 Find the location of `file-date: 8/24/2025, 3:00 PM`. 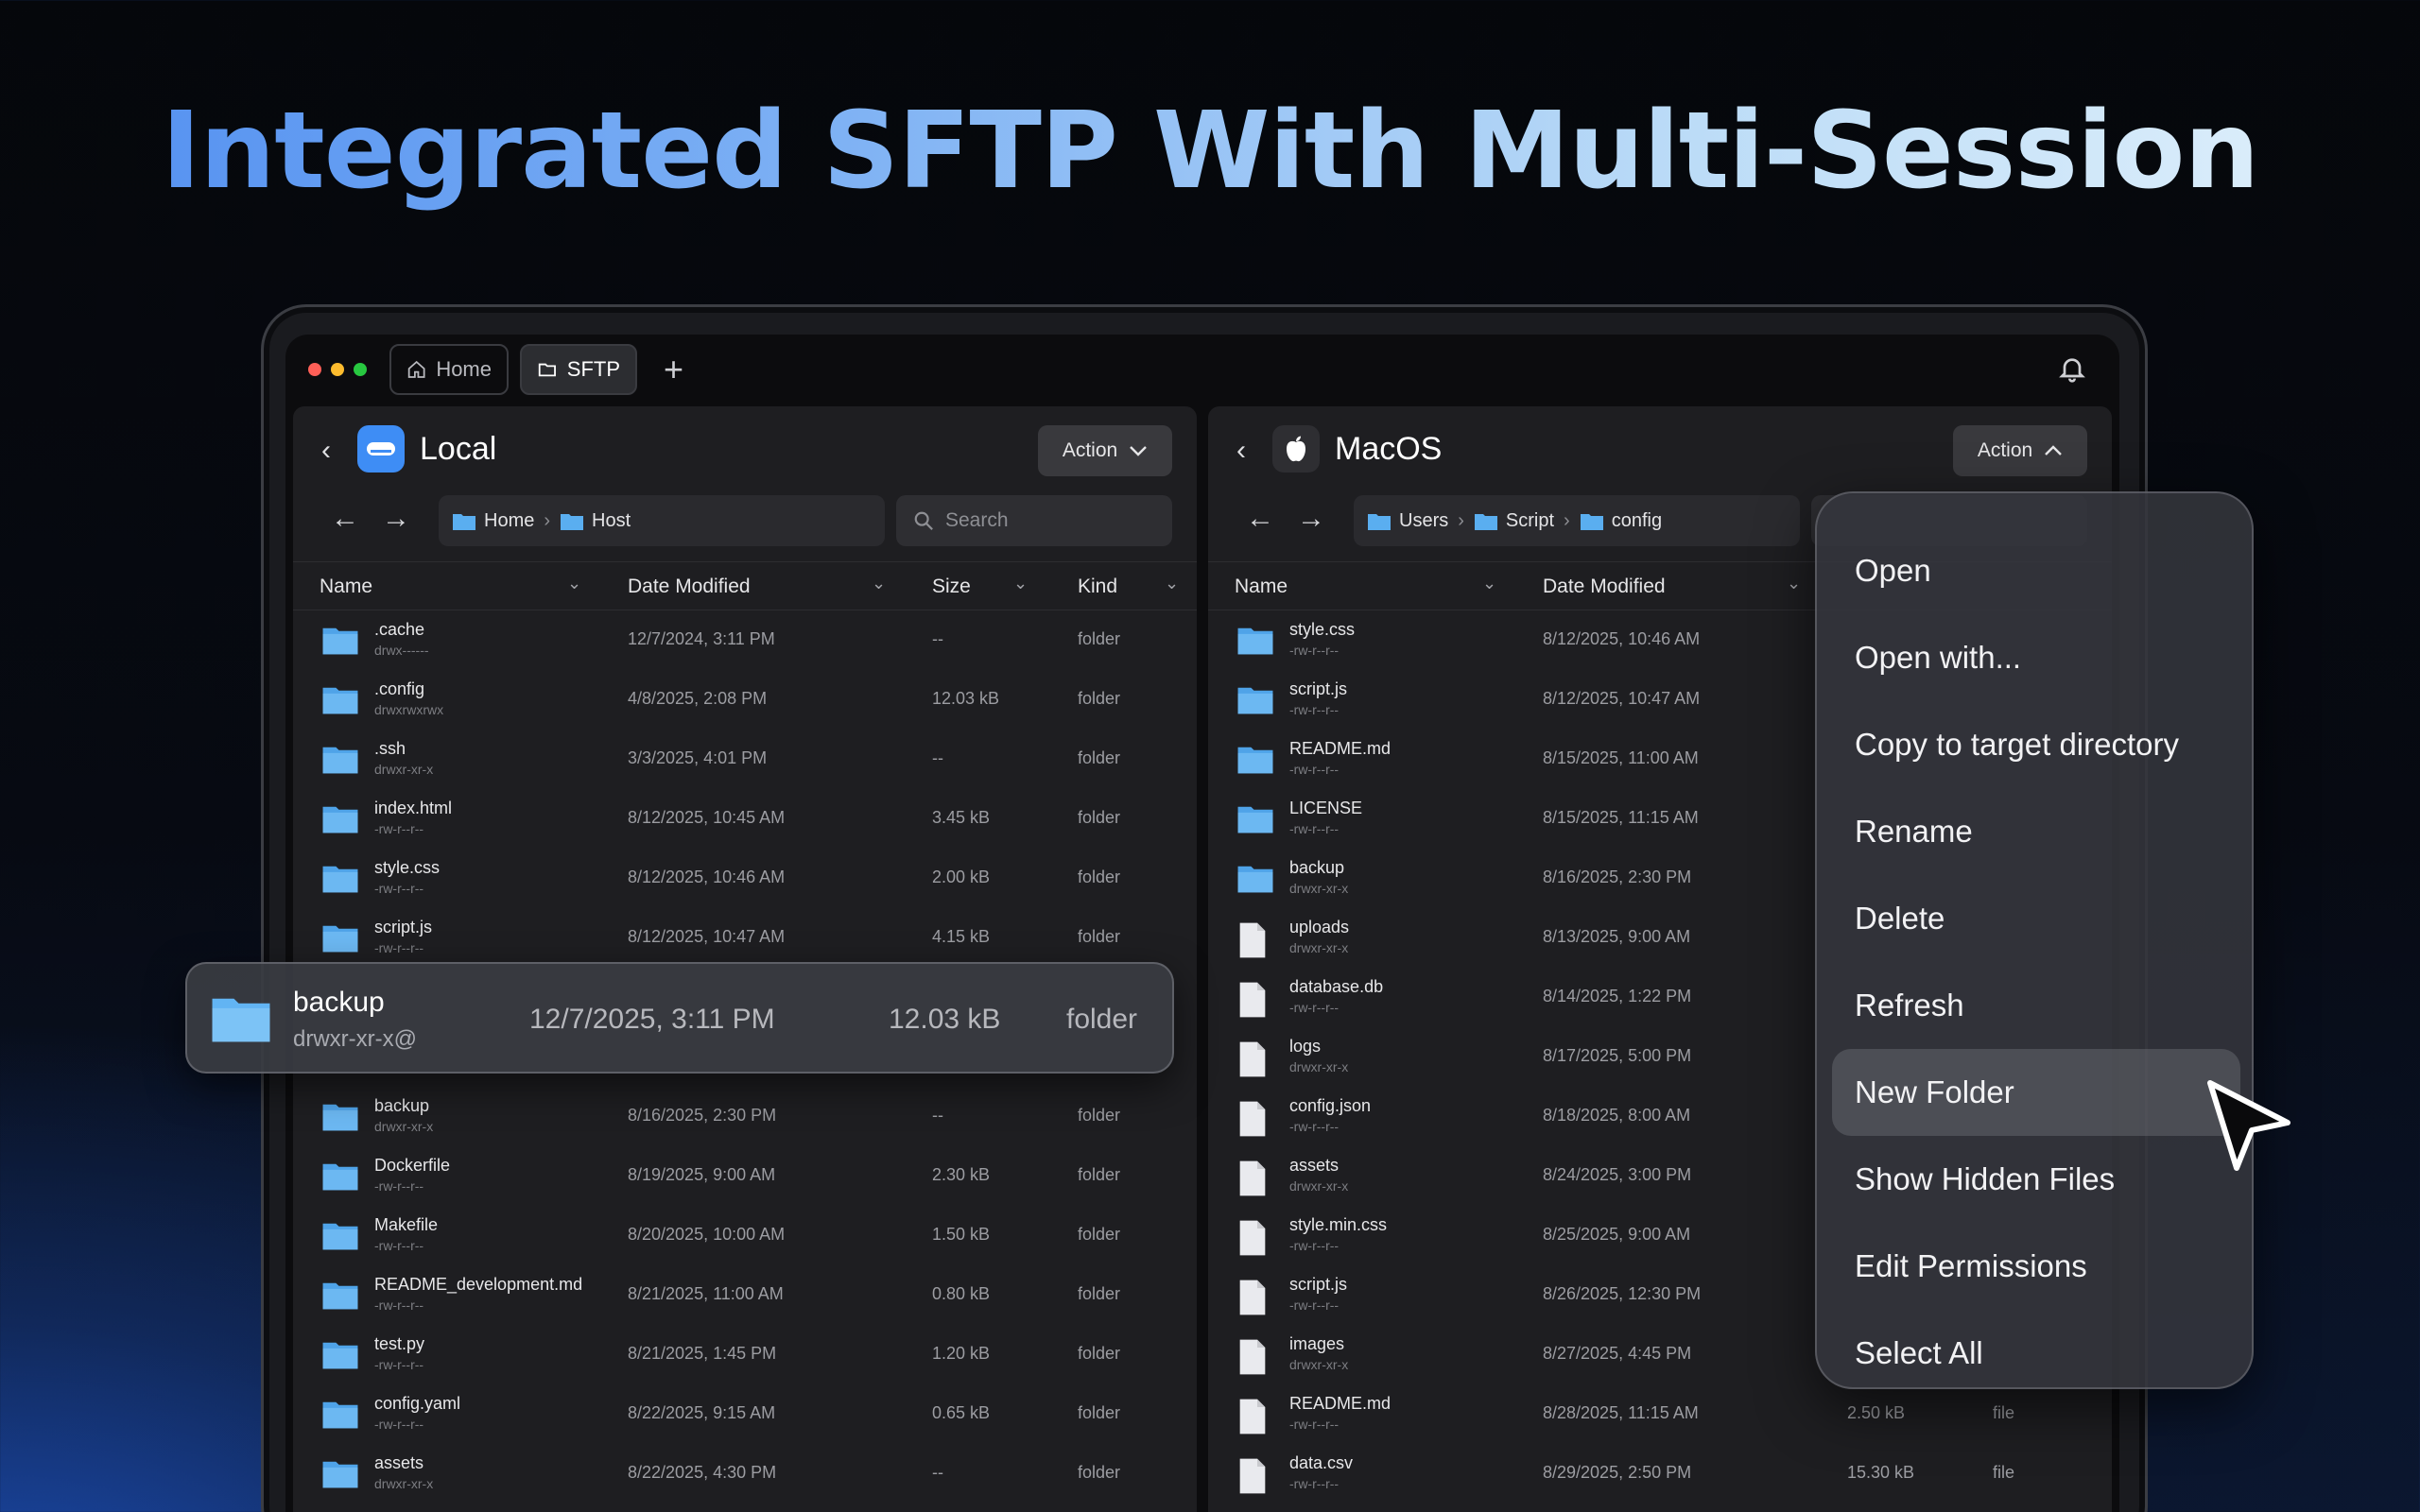

file-date: 8/24/2025, 3:00 PM is located at coordinates (1617, 1174).